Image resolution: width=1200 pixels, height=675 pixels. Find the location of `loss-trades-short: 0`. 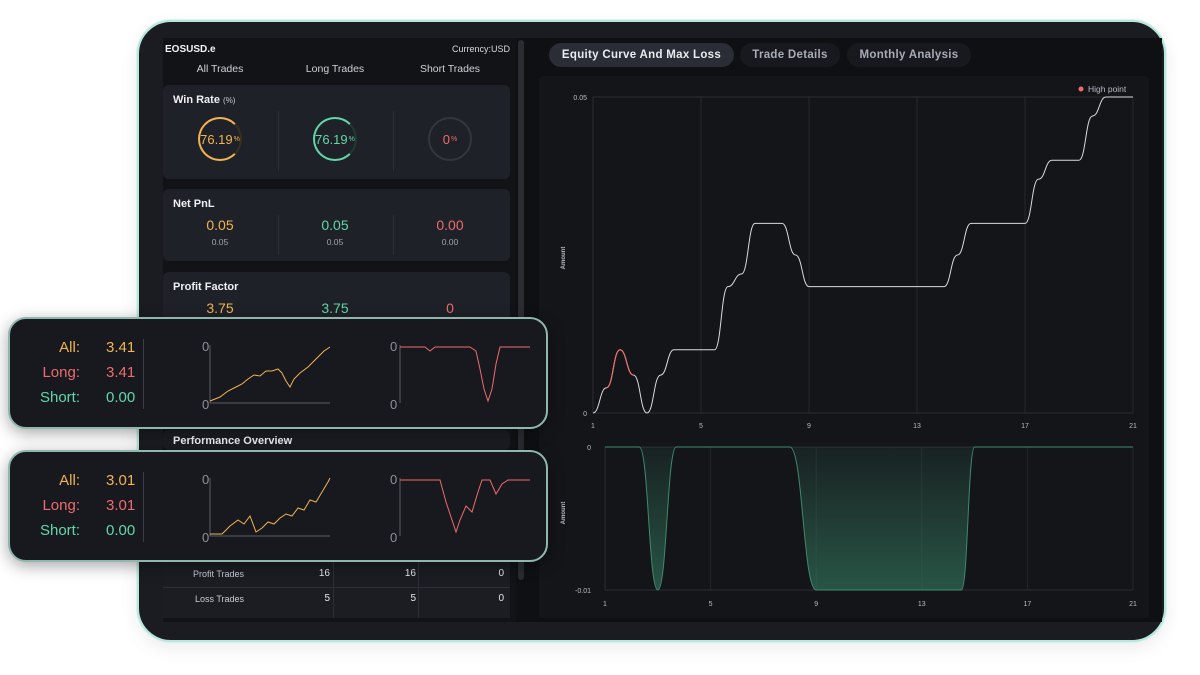

loss-trades-short: 0 is located at coordinates (501, 598).